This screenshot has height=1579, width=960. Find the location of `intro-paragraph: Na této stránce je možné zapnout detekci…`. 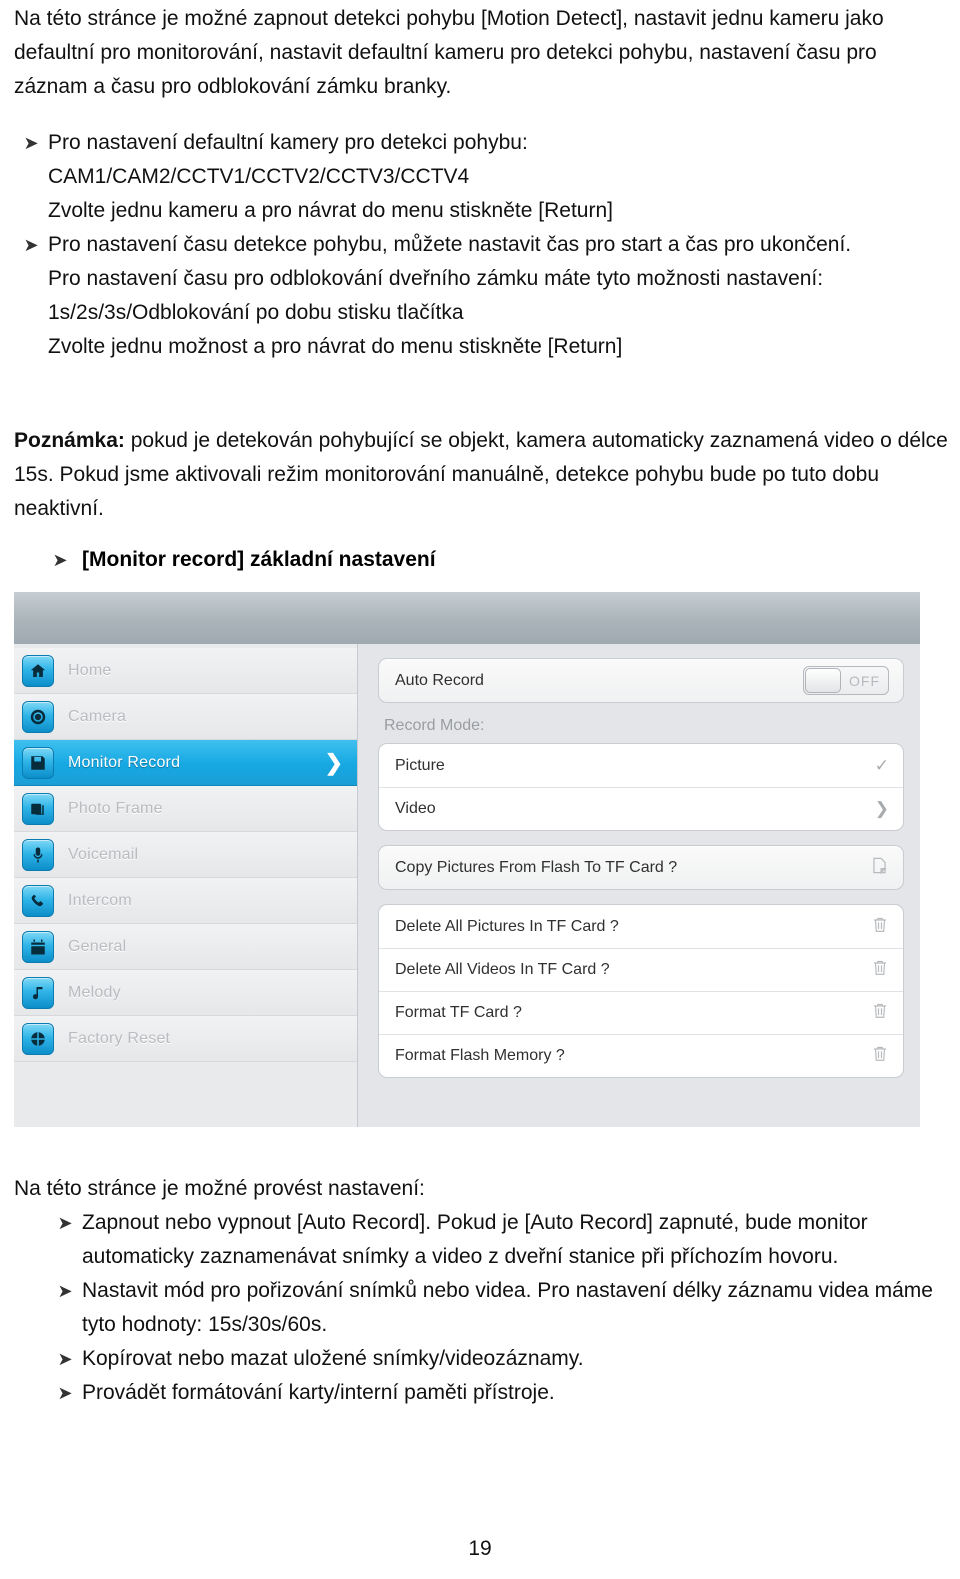

intro-paragraph: Na této stránce je možné zapnout detekci… is located at coordinates (449, 52).